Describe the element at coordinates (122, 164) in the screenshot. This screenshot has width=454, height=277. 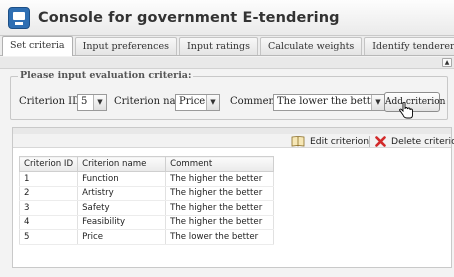
I see `column-header-criterion-name: Criterion name` at that location.